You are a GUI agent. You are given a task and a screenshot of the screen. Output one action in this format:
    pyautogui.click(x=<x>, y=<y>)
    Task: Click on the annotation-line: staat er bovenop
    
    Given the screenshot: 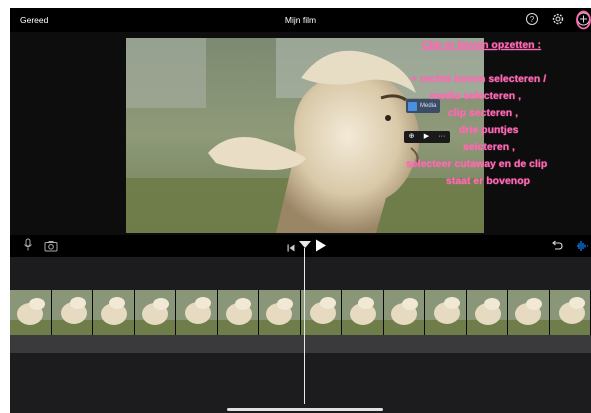 What is the action you would take?
    pyautogui.click(x=488, y=181)
    